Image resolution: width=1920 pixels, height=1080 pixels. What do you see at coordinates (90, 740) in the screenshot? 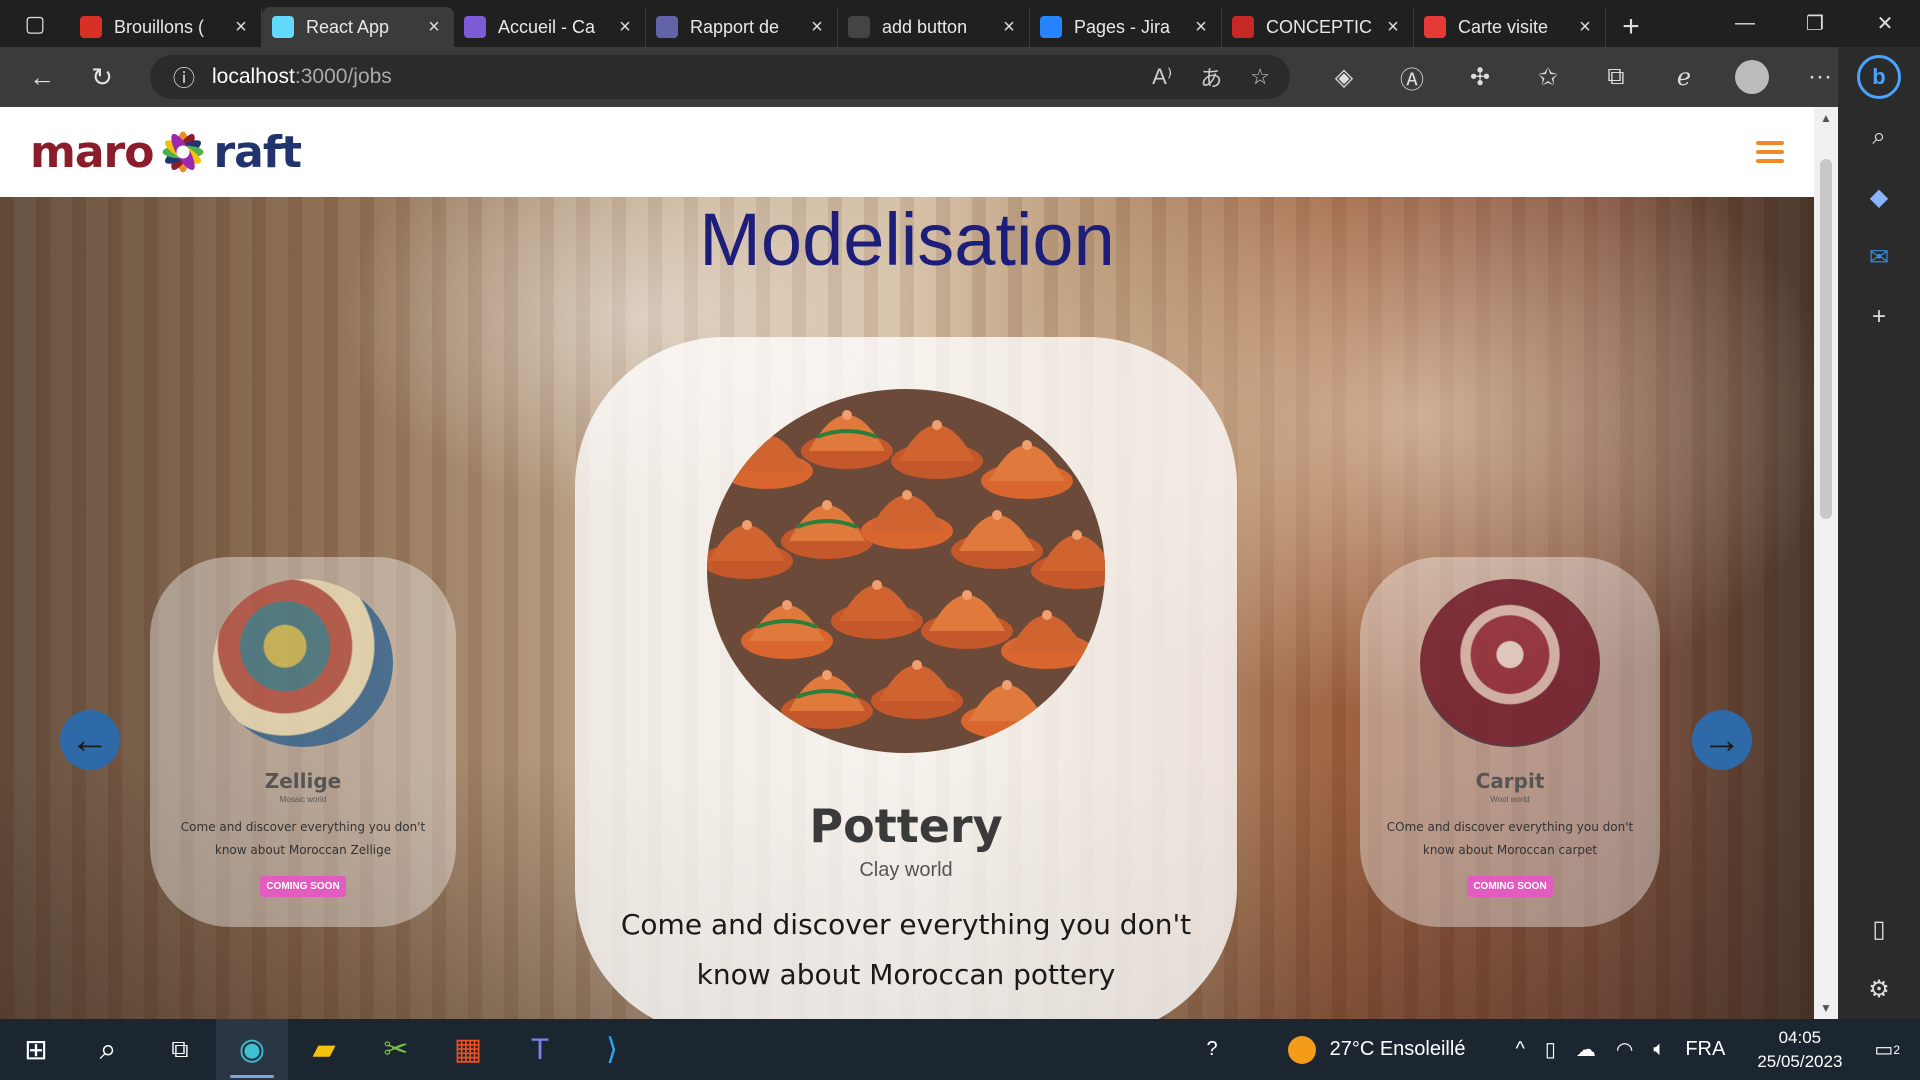
I see `carousel-prev-arrow-icon: ←` at bounding box center [90, 740].